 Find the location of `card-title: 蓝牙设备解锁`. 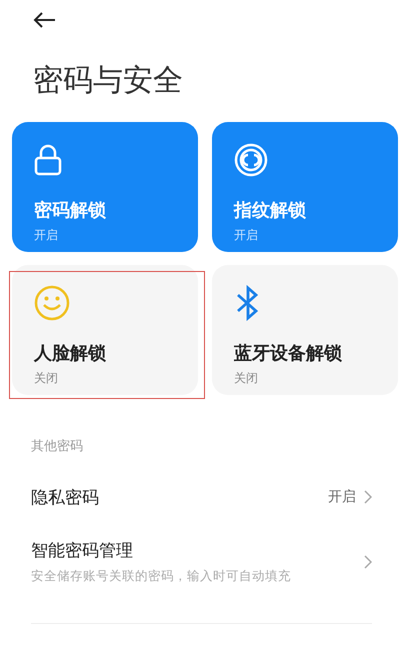

card-title: 蓝牙设备解锁 is located at coordinates (288, 353).